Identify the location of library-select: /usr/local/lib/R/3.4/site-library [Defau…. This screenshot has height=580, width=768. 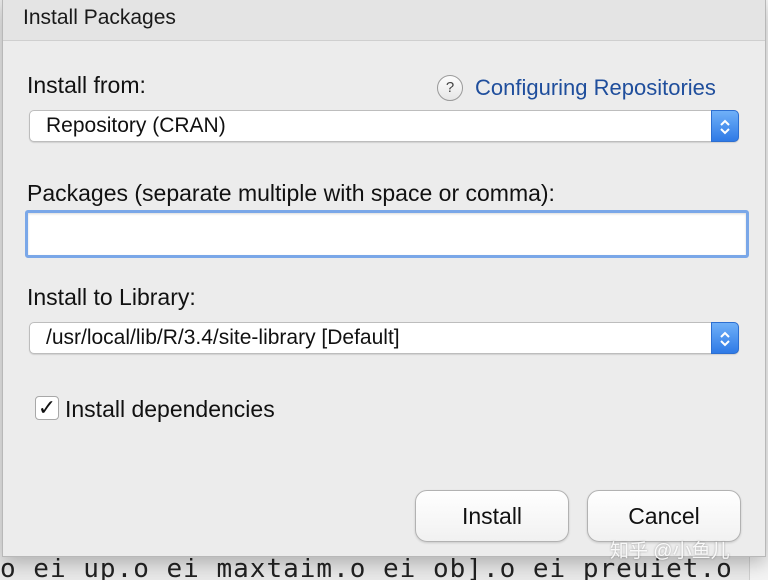
(384, 338).